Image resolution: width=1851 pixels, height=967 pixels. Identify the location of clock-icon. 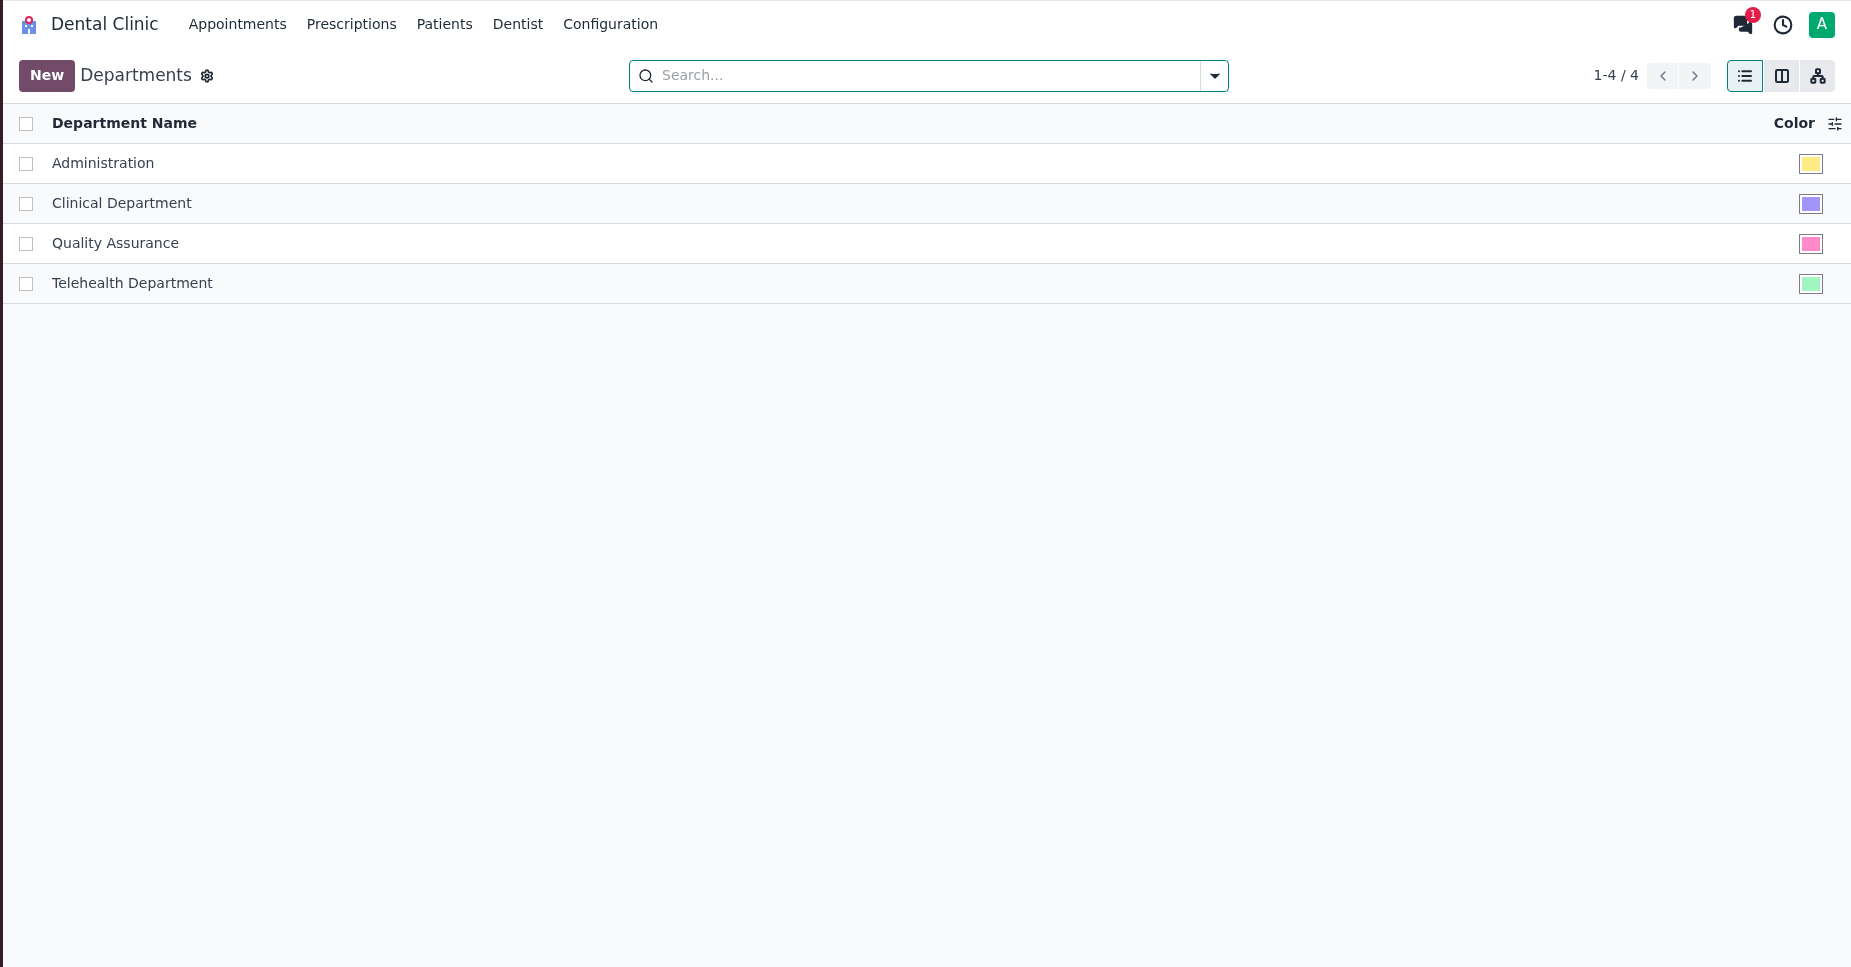
(1783, 24).